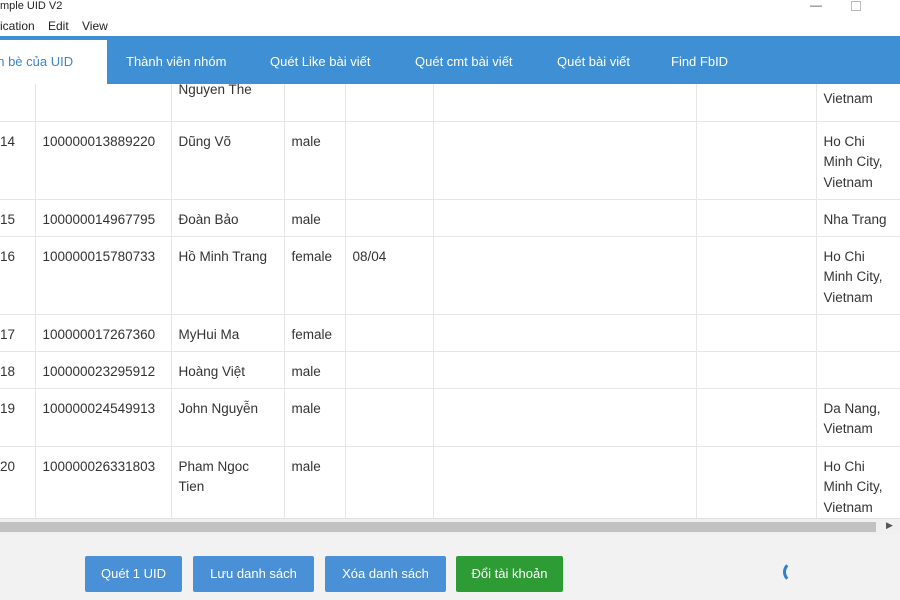 This screenshot has height=600, width=900. What do you see at coordinates (228, 160) in the screenshot?
I see `cell-name: Dũng Võ` at bounding box center [228, 160].